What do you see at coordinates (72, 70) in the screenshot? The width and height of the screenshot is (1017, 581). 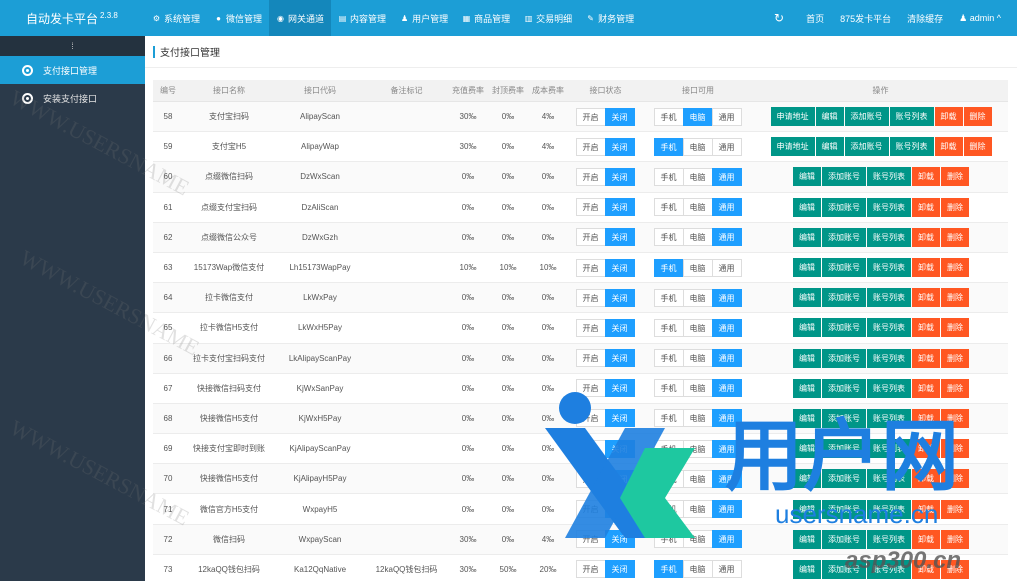 I see `sidebar-item-payment-interface: 支付接口管理` at bounding box center [72, 70].